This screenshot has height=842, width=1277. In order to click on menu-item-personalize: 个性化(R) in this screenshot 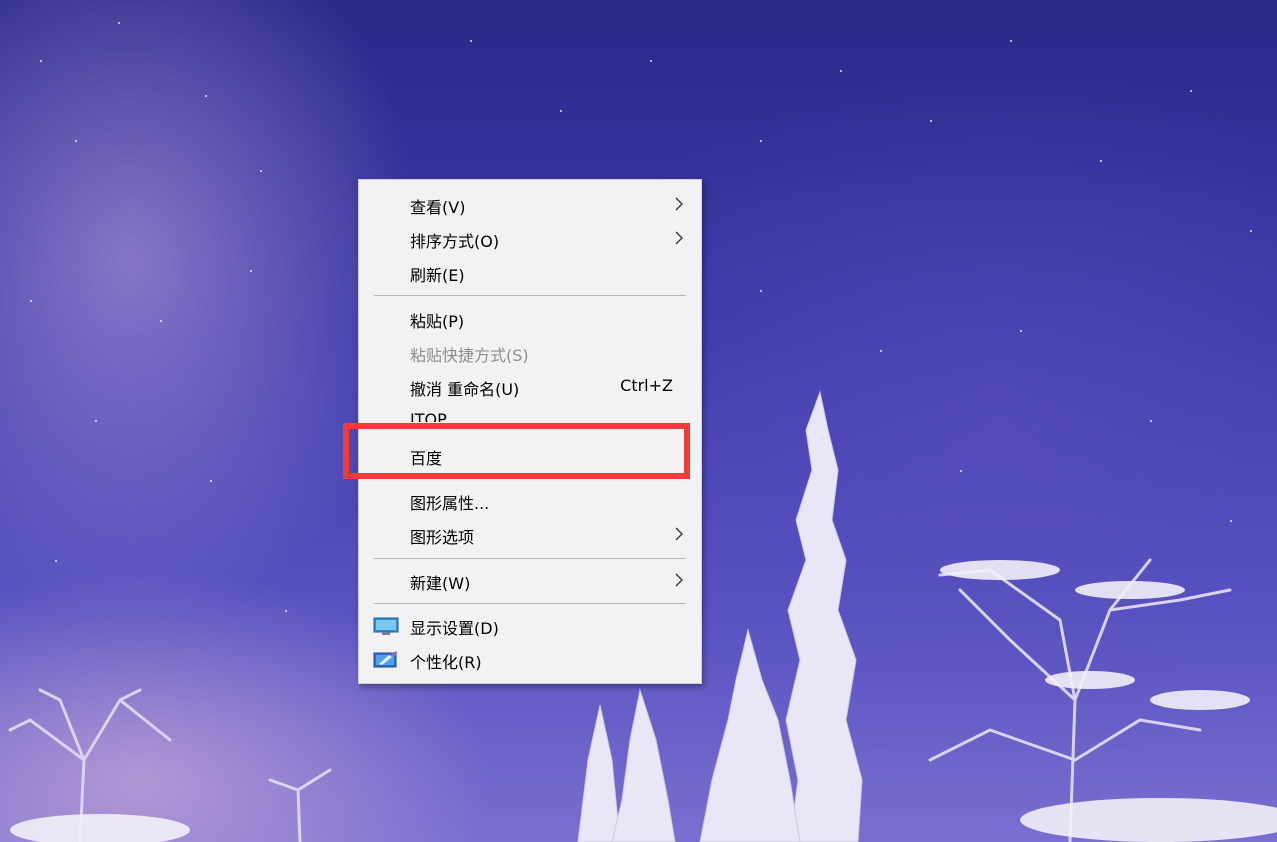, I will do `click(530, 659)`.